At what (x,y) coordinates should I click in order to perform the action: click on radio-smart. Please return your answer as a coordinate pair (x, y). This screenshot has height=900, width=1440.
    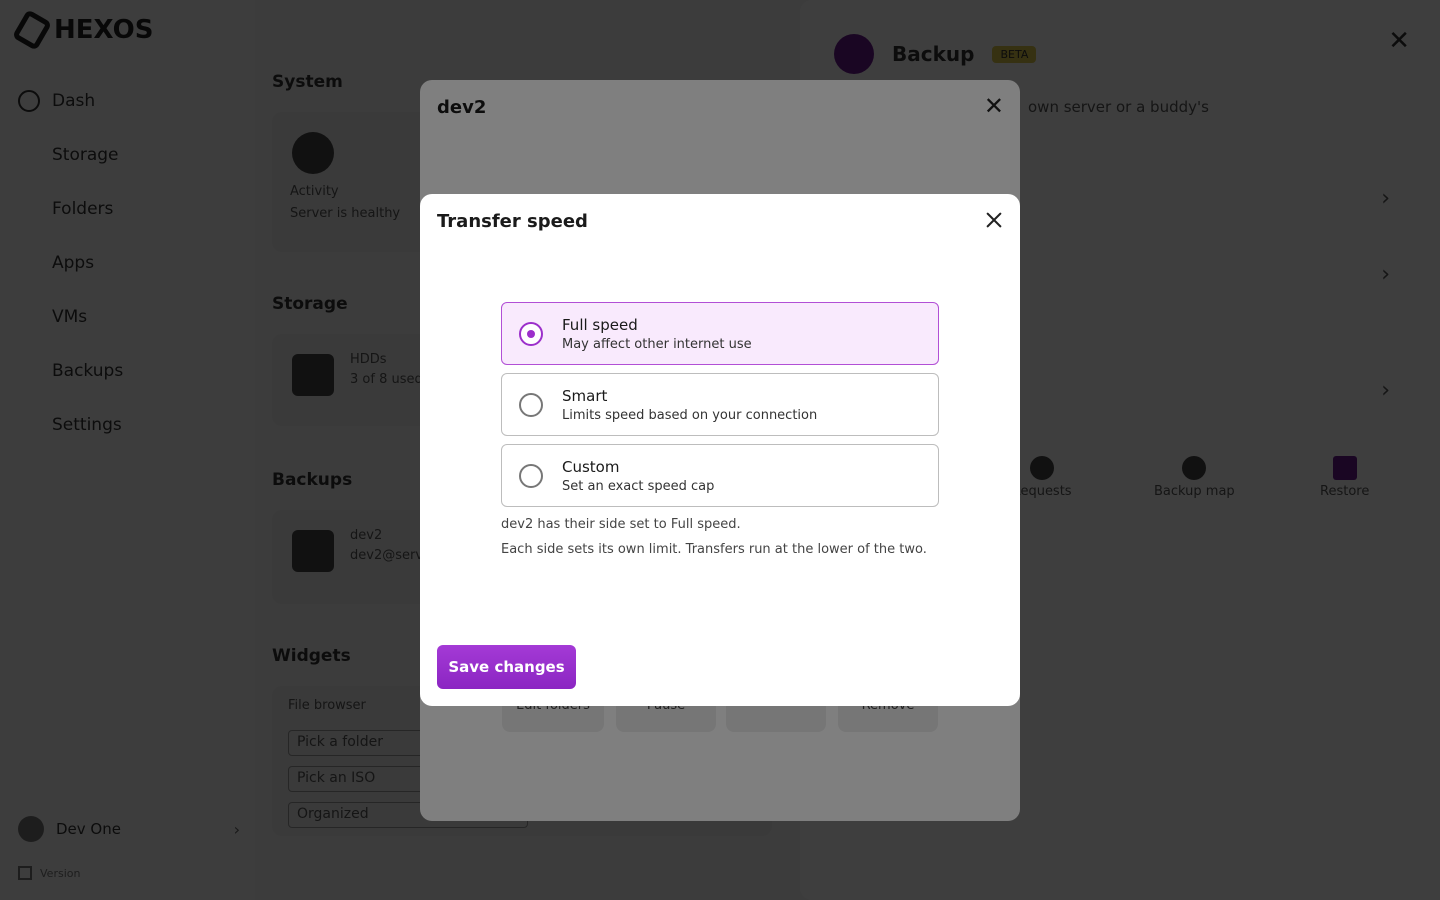
    Looking at the image, I should click on (531, 405).